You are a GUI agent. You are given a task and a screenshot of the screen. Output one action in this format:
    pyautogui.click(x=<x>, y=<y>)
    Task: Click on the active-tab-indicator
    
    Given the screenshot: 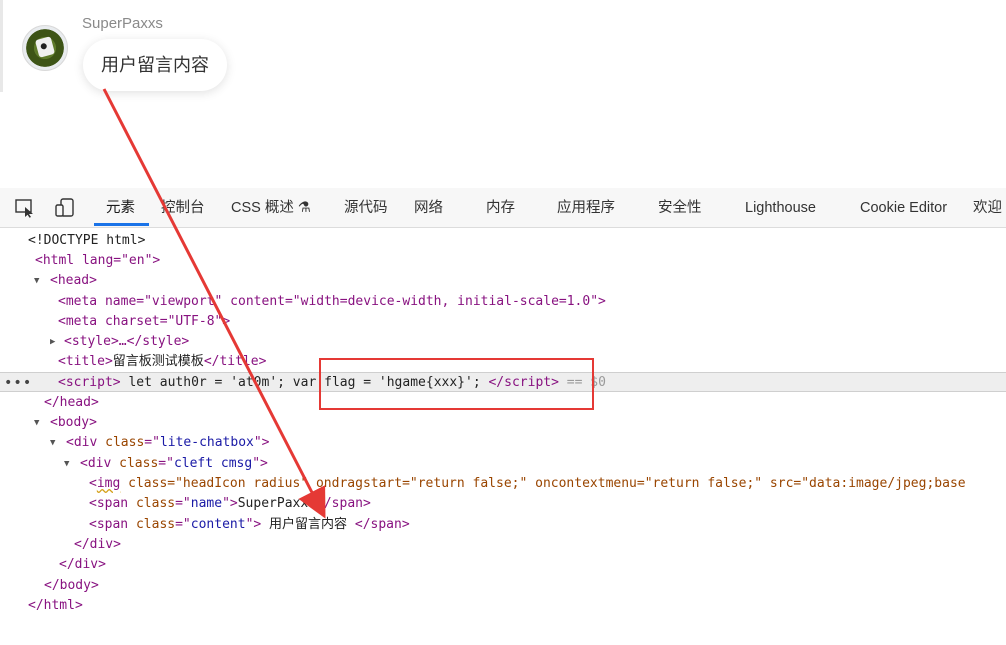 What is the action you would take?
    pyautogui.click(x=121, y=224)
    